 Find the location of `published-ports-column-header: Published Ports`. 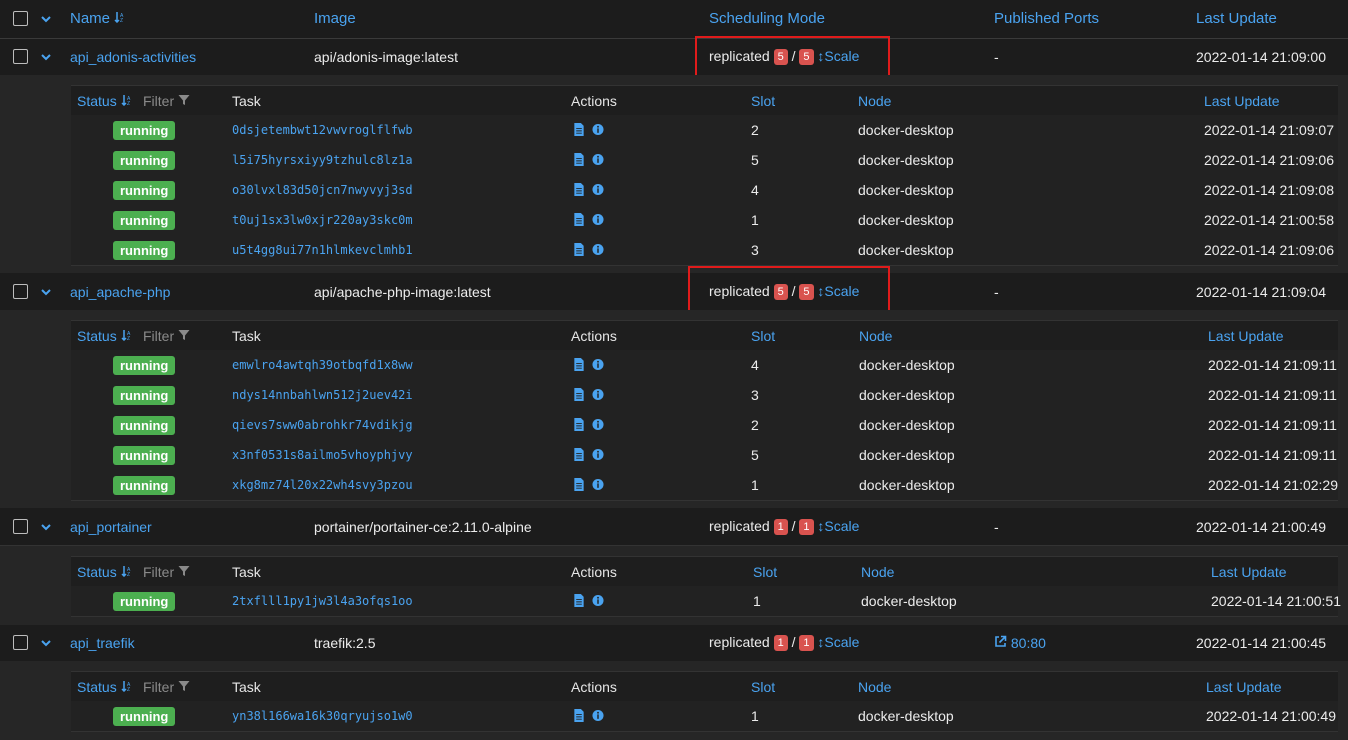

published-ports-column-header: Published Ports is located at coordinates (1046, 18).